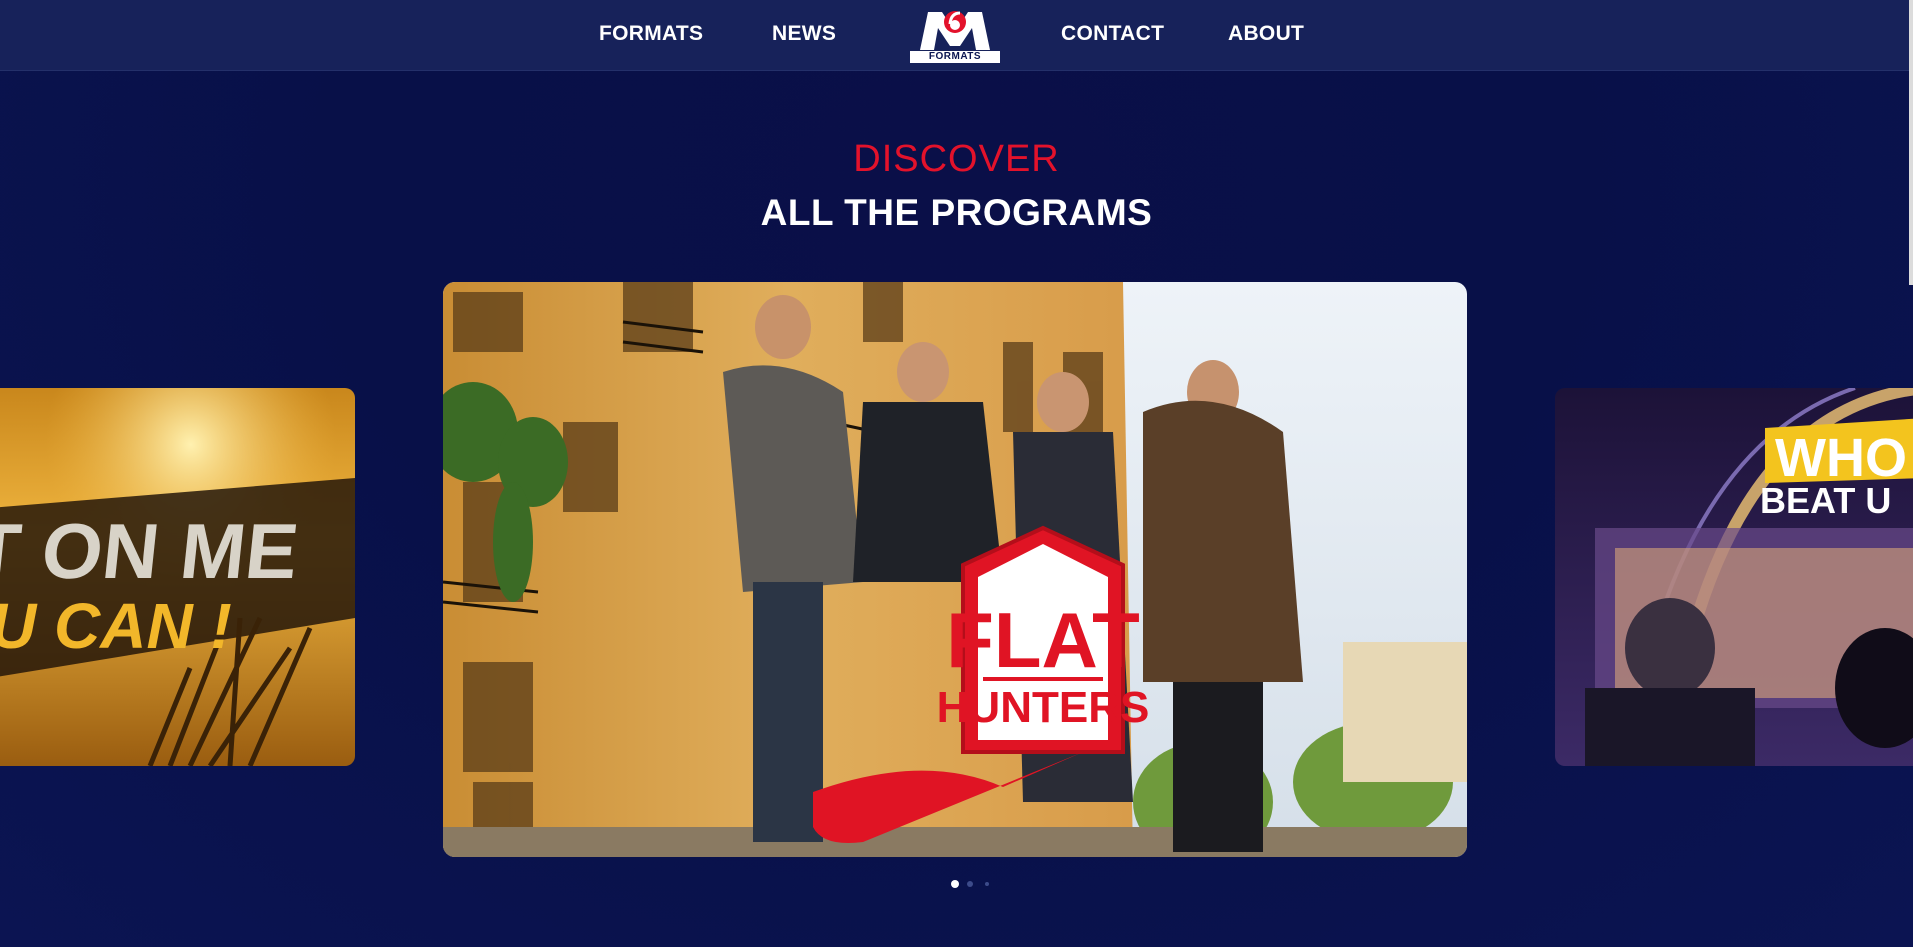 This screenshot has height=947, width=1913. What do you see at coordinates (651, 34) in the screenshot?
I see `nav-link-formats: FORMATS` at bounding box center [651, 34].